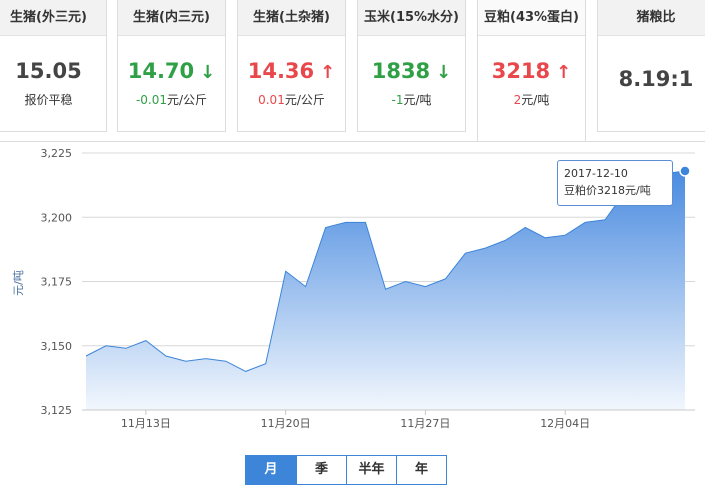 The height and width of the screenshot is (491, 705). Describe the element at coordinates (57, 346) in the screenshot. I see `y-tick-label: 3,150` at that location.